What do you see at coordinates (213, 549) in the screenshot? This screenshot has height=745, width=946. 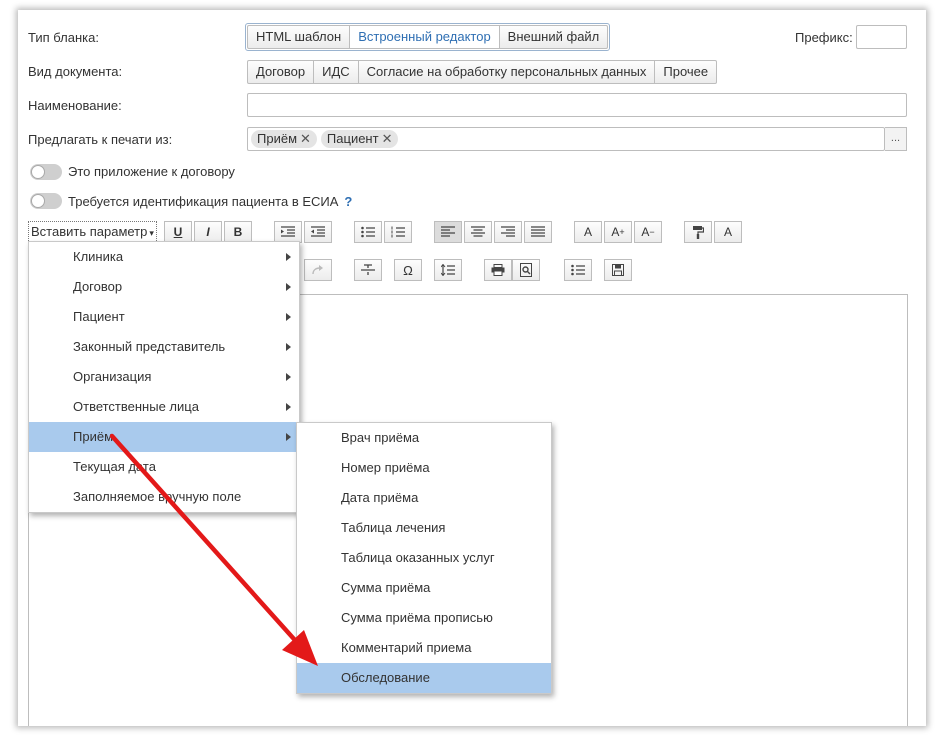 I see `annotation-arrow-icon` at bounding box center [213, 549].